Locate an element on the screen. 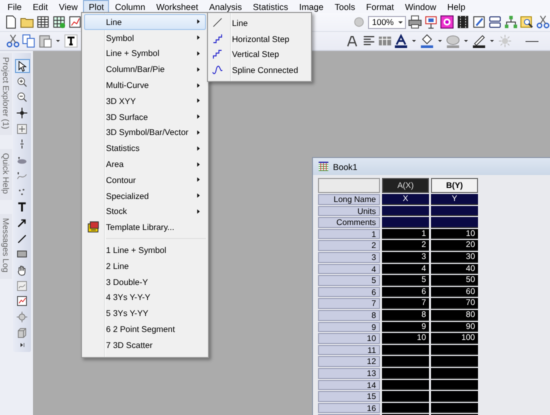  menu-item: Specialized is located at coordinates (145, 196).